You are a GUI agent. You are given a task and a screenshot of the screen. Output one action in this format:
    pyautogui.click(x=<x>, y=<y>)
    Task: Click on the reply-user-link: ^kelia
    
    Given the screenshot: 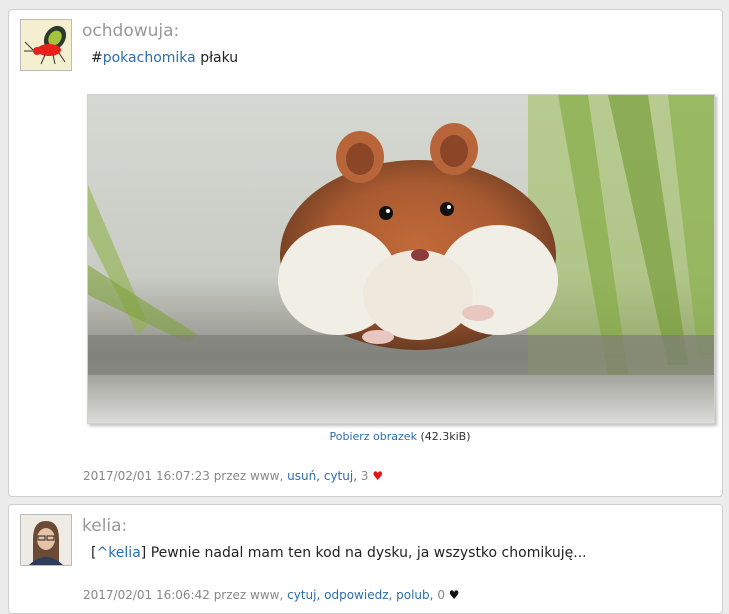 What is the action you would take?
    pyautogui.click(x=118, y=553)
    